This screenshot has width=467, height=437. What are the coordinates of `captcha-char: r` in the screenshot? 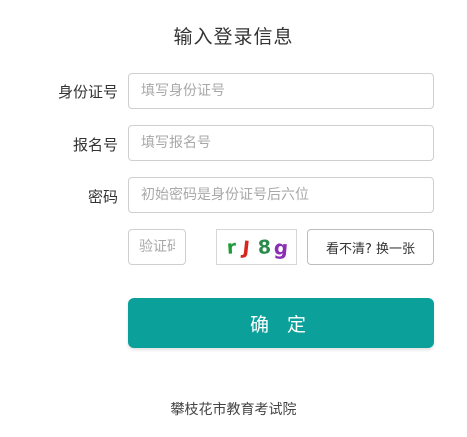 It's located at (232, 247).